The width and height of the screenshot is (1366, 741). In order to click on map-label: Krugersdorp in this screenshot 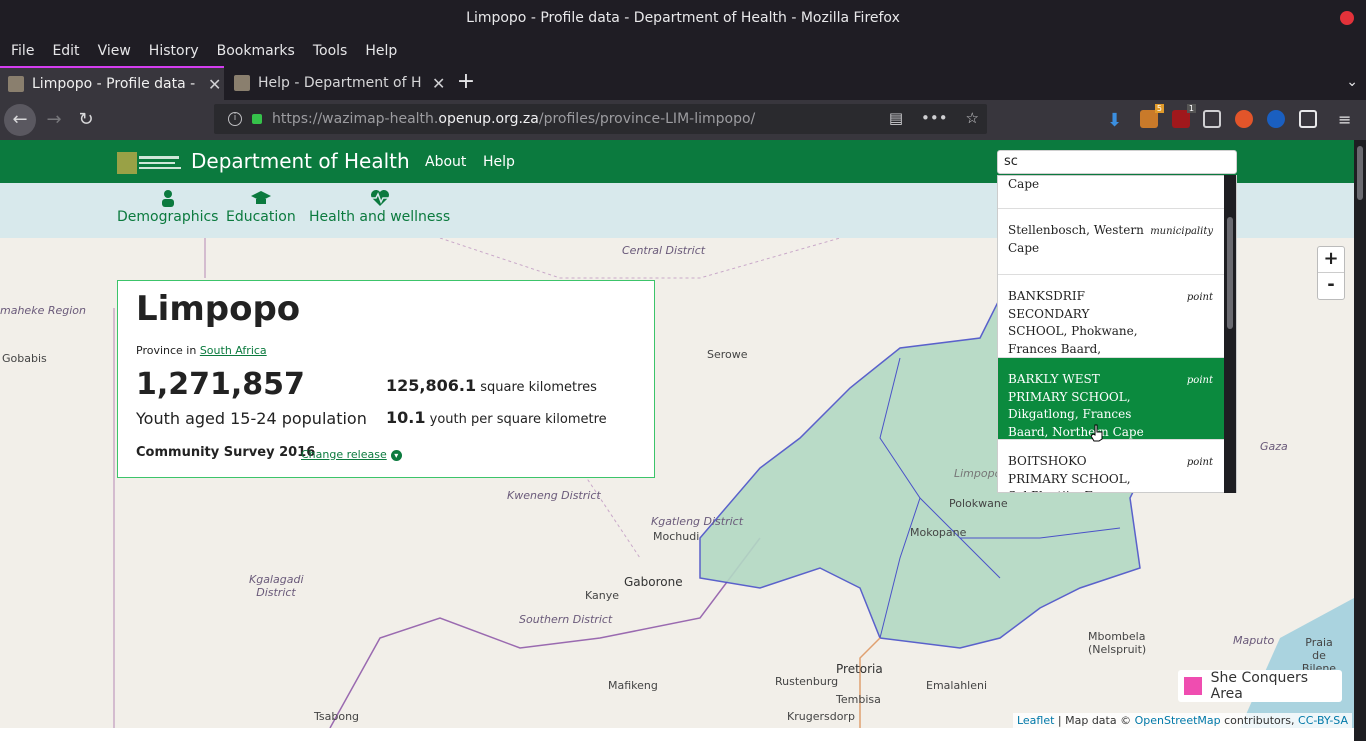, I will do `click(821, 716)`.